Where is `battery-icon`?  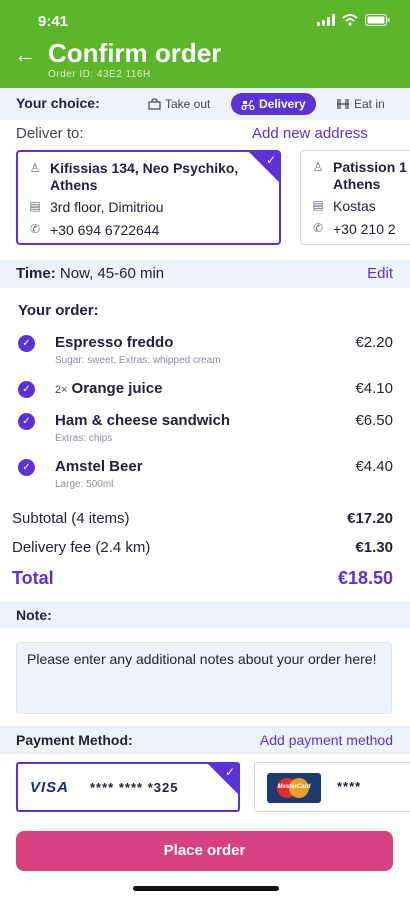
battery-icon is located at coordinates (377, 20).